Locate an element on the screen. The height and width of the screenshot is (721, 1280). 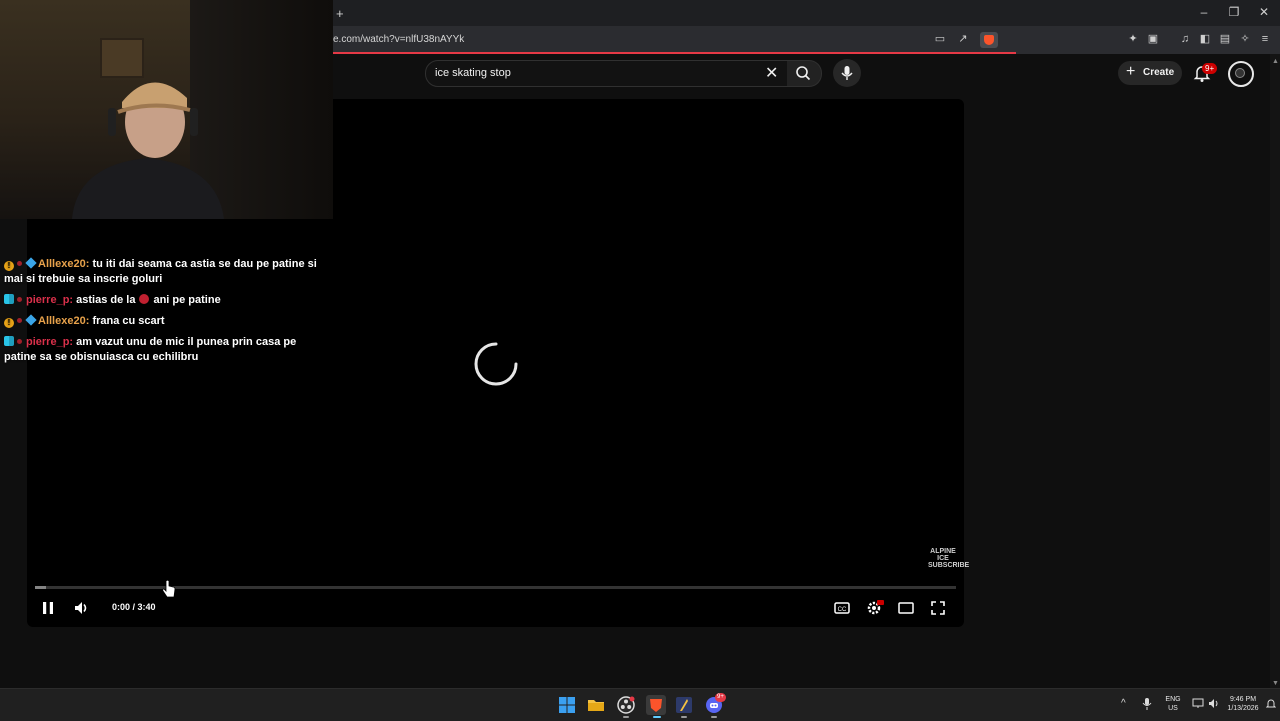
minimize-button: – is located at coordinates (1204, 12).